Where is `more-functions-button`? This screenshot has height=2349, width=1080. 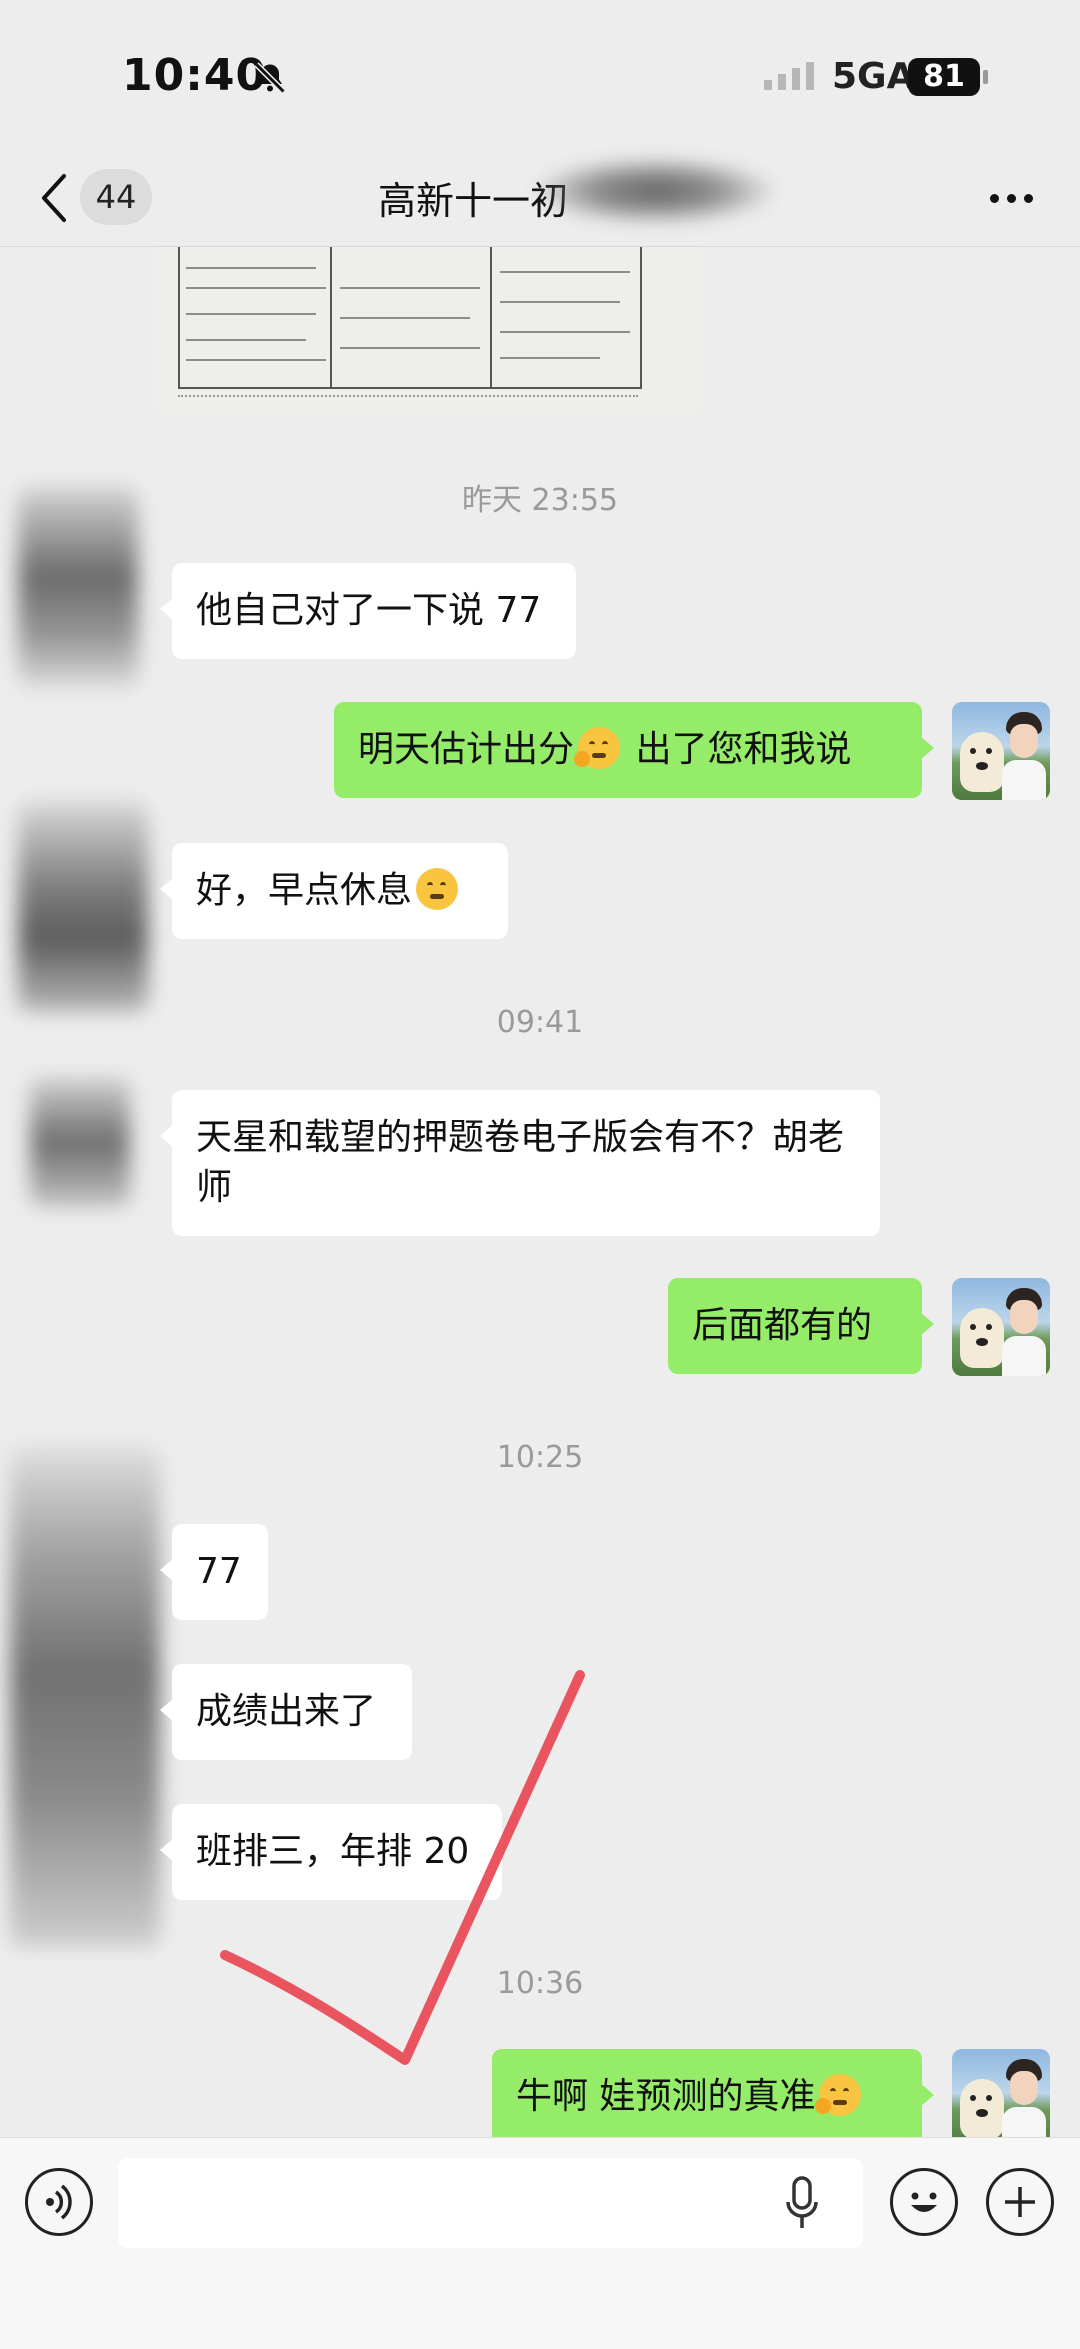 more-functions-button is located at coordinates (1020, 2202).